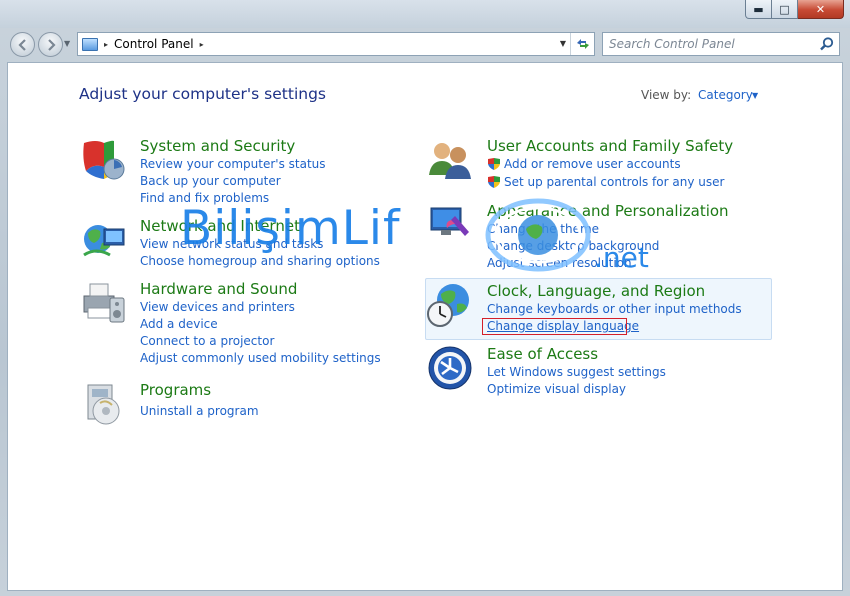 This screenshot has width=850, height=596. Describe the element at coordinates (614, 309) in the screenshot. I see `link-keyboards-input: Change keyboards or other input methods` at that location.